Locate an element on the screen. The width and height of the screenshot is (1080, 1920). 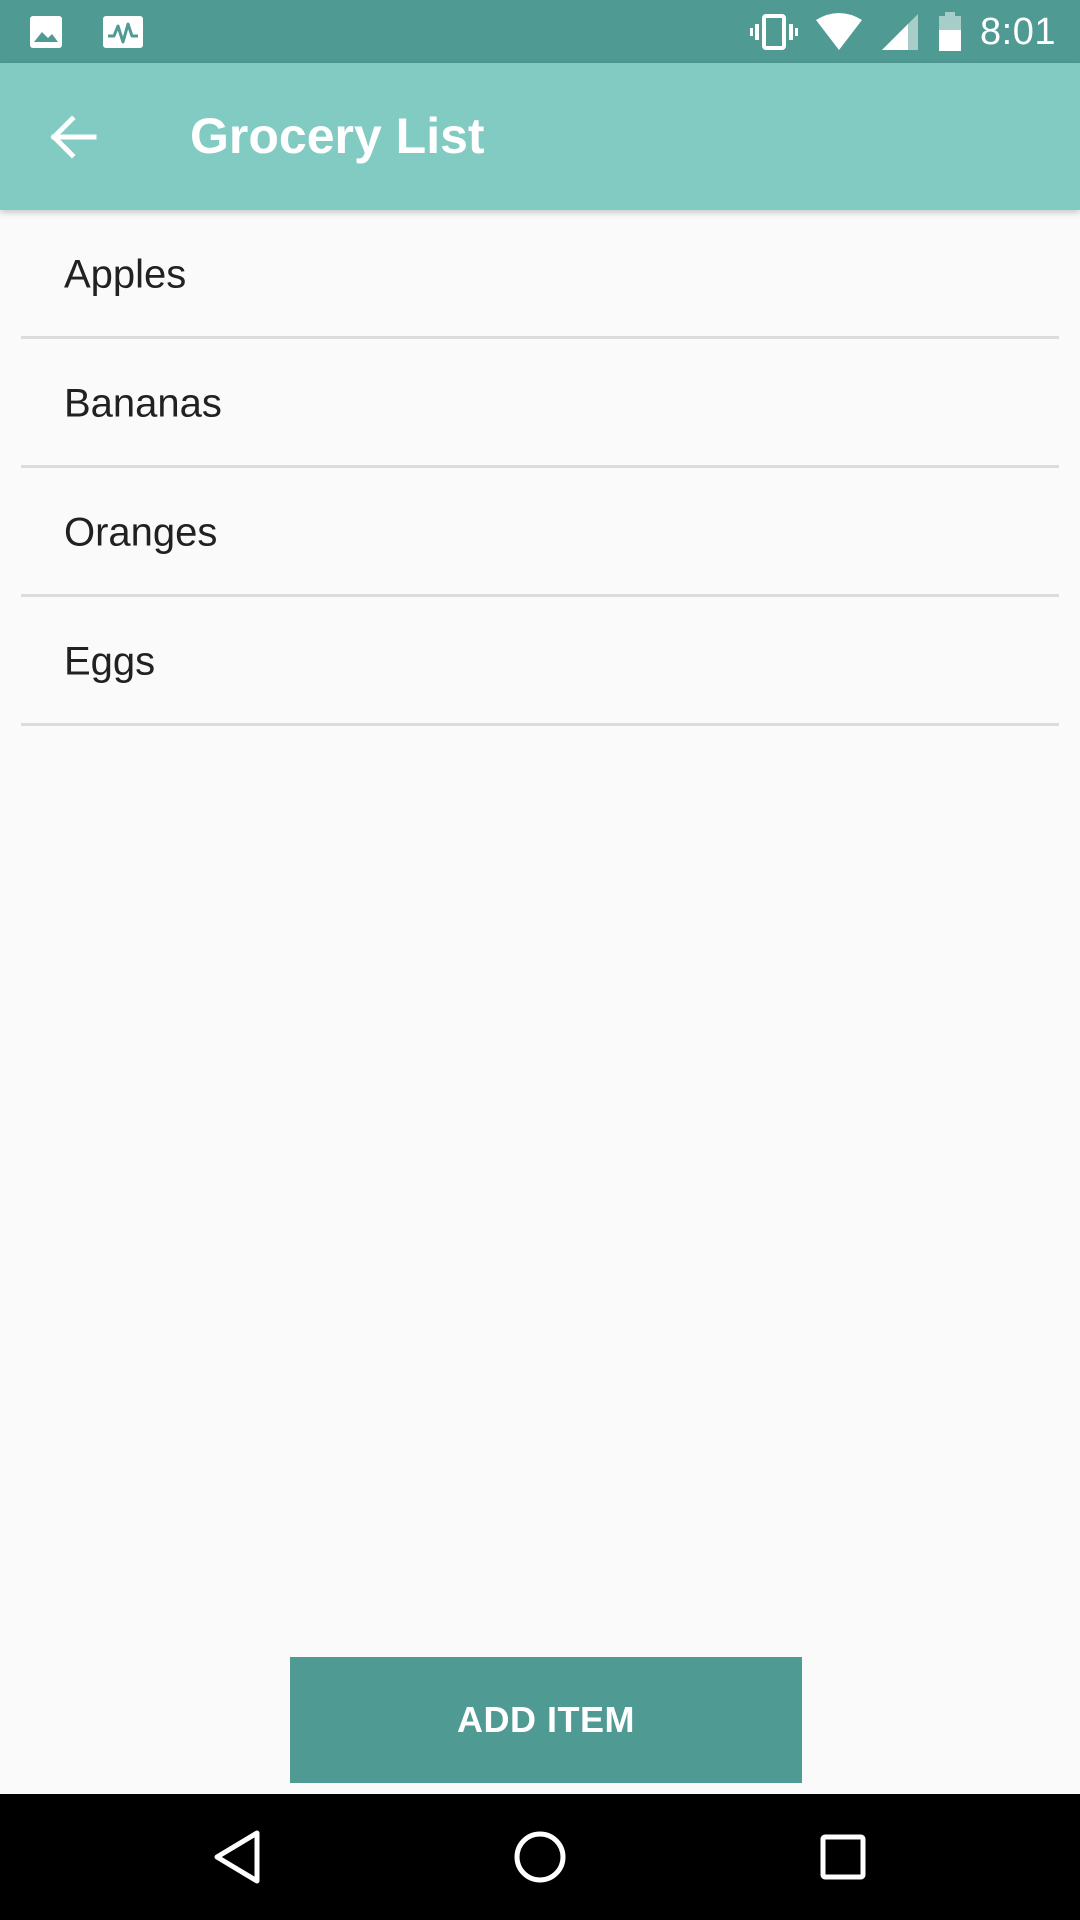
back-button is located at coordinates (74, 137).